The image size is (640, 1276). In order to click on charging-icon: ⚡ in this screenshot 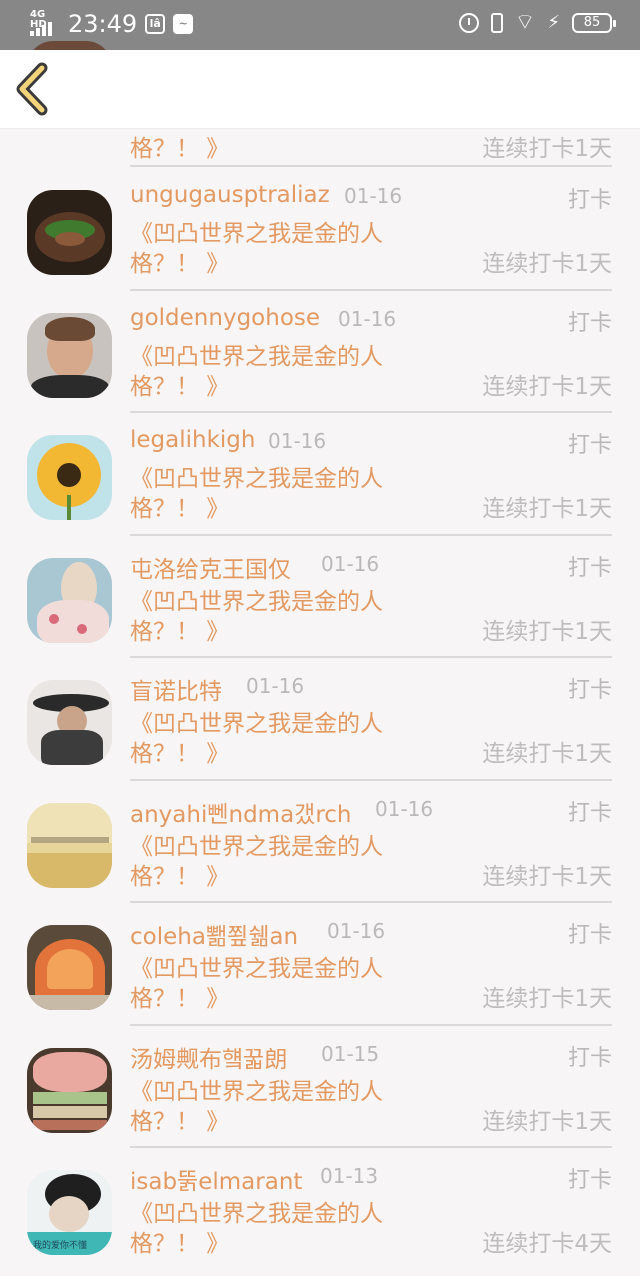, I will do `click(553, 22)`.